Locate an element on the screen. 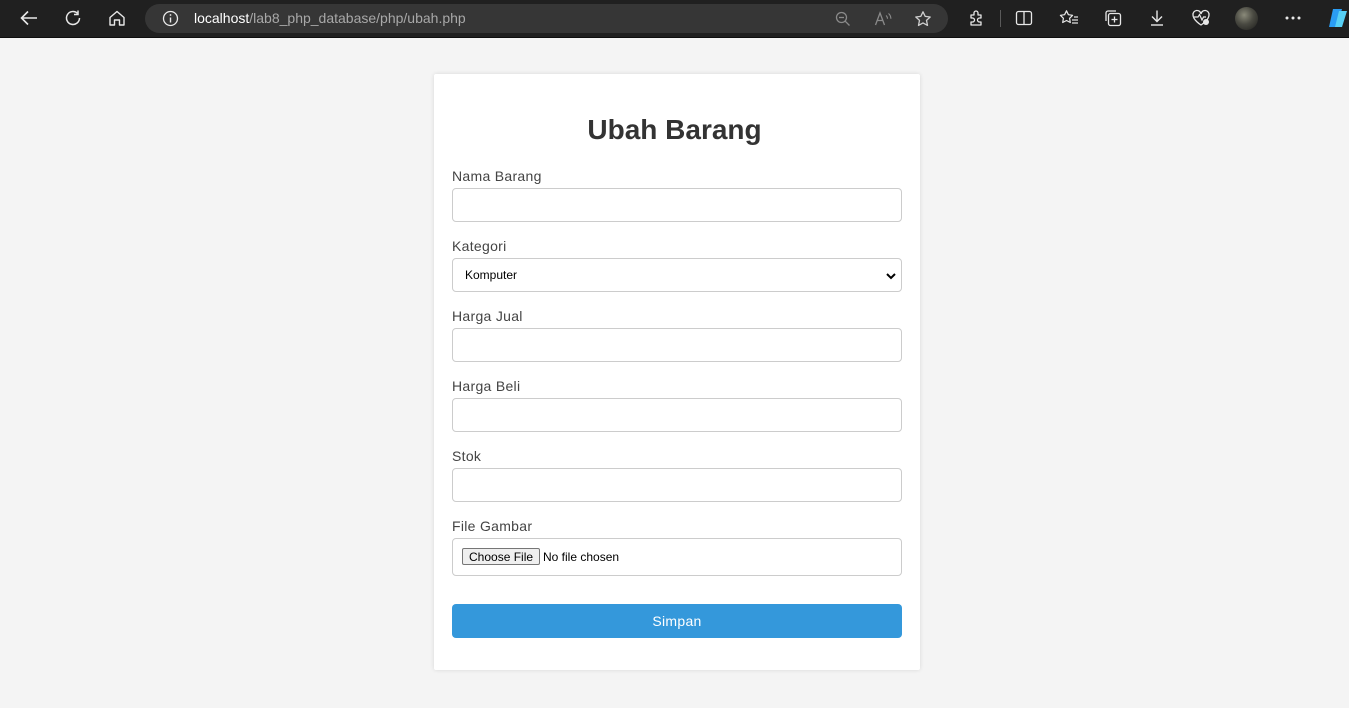  browser-essentials-icon is located at coordinates (1201, 18).